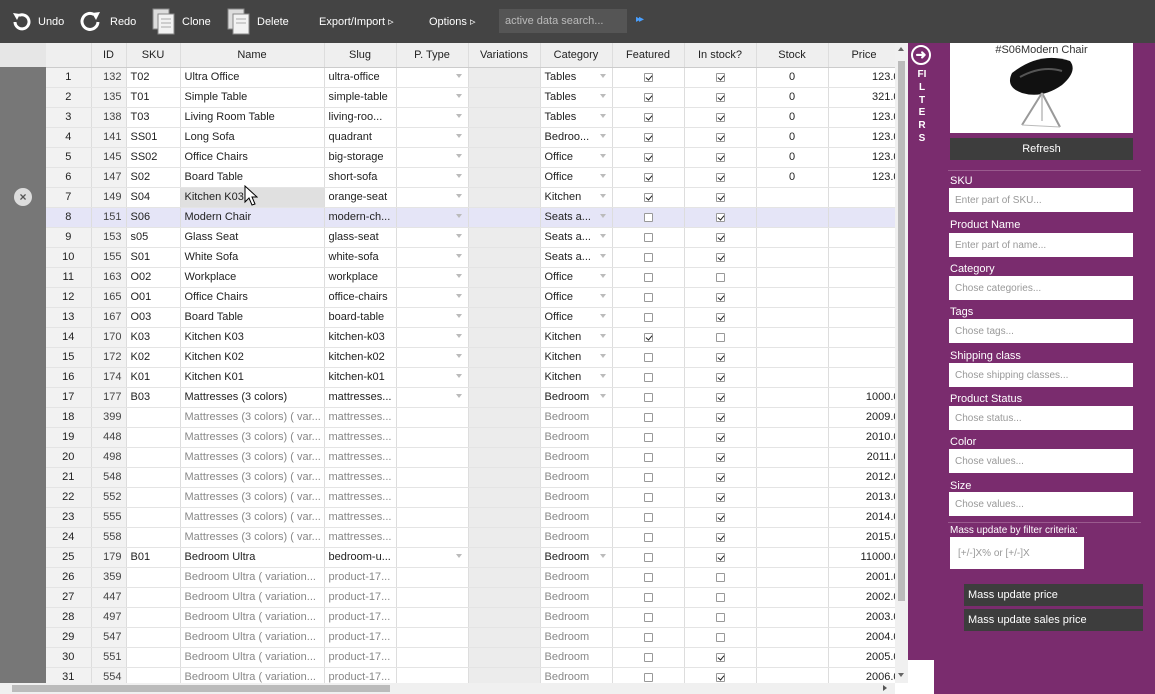 The width and height of the screenshot is (1155, 694). What do you see at coordinates (921, 351) in the screenshot?
I see `filters-toggle-tab: ➜ FILTERS` at bounding box center [921, 351].